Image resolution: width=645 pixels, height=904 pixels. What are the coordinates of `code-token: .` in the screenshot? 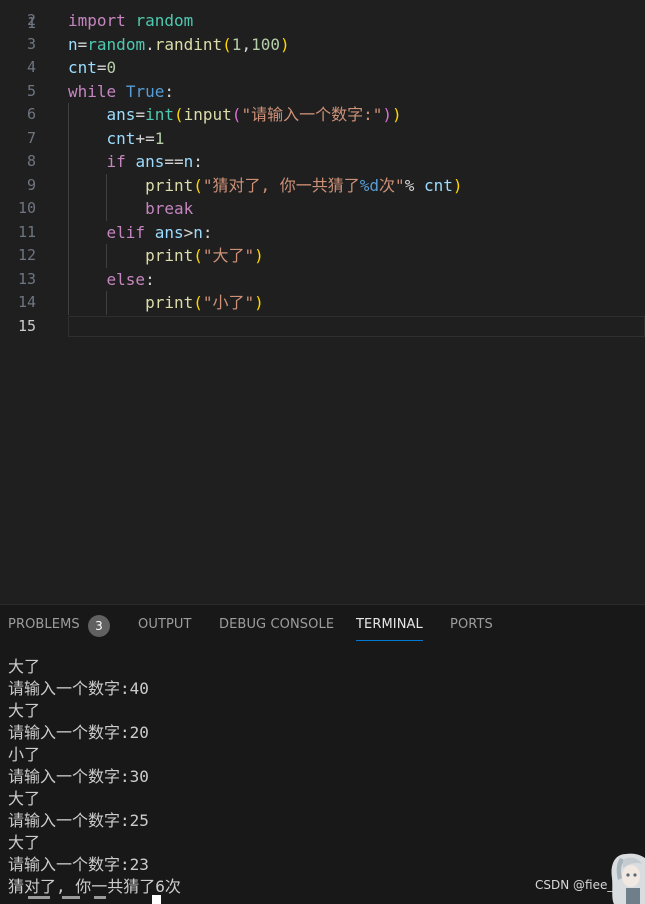 It's located at (150, 44).